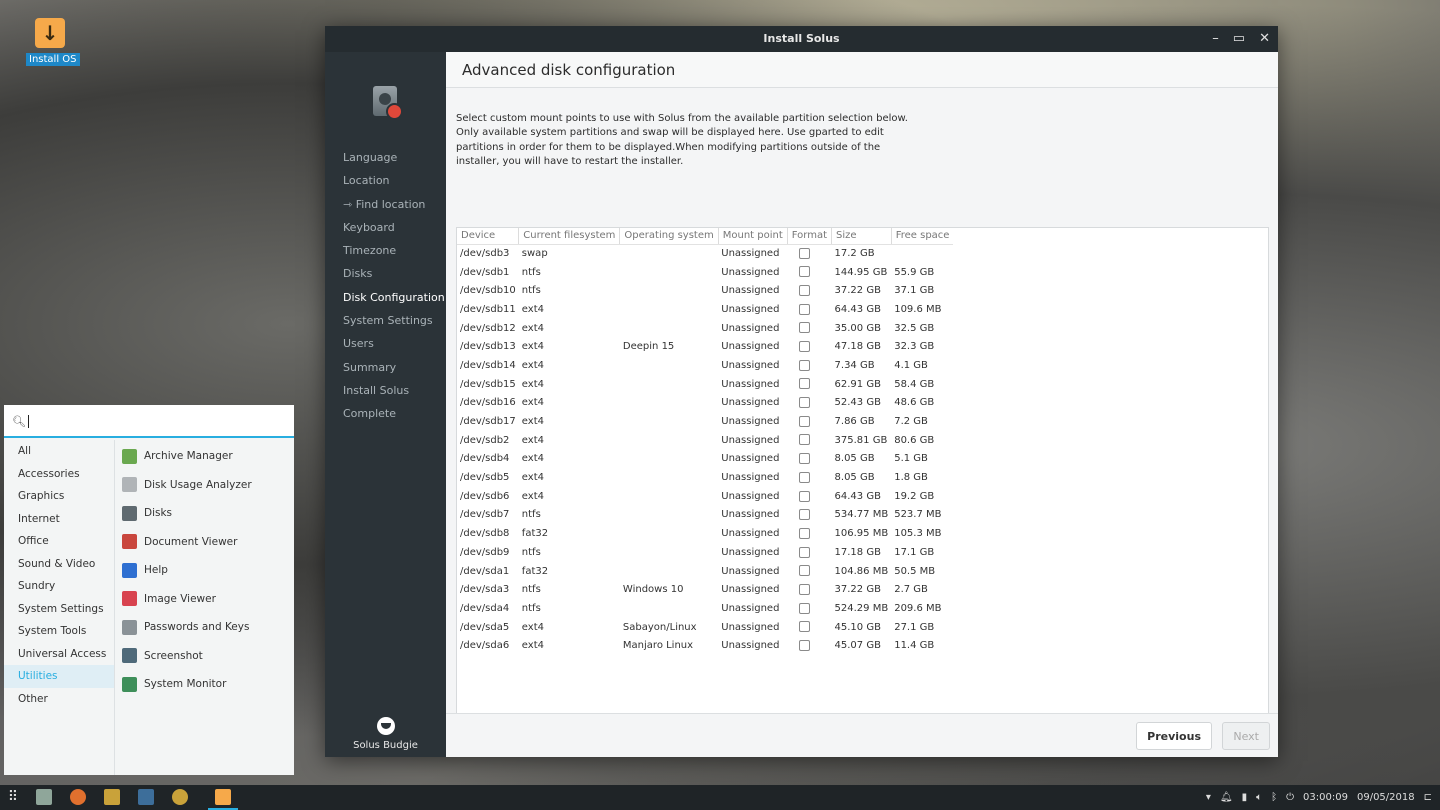  I want to click on column-header: Current filesystem, so click(569, 236).